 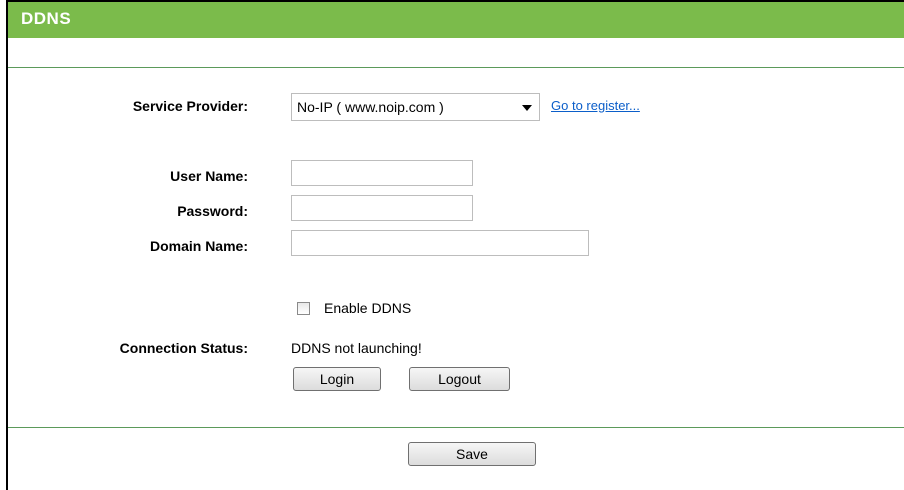 I want to click on domain-name-label: Domain Name:, so click(x=198, y=246).